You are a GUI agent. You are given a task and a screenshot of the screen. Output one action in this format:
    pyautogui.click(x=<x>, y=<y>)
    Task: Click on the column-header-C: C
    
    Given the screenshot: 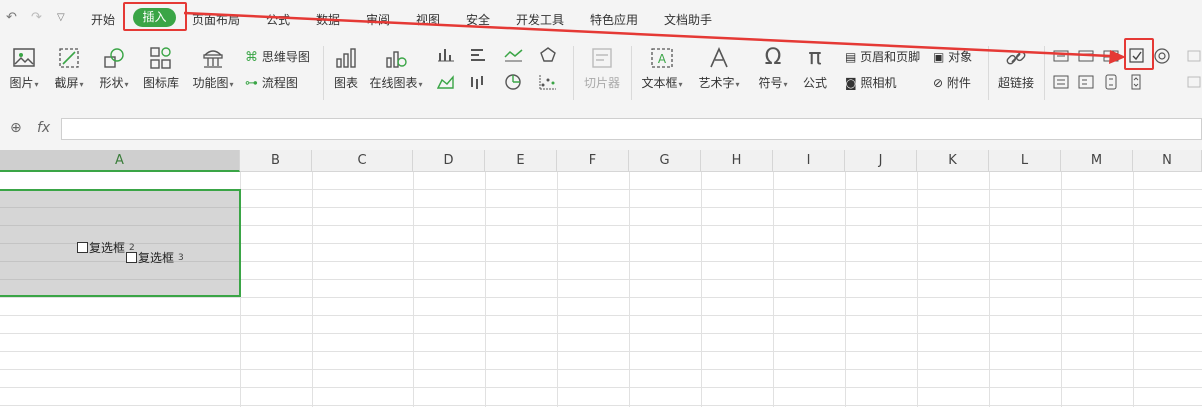 What is the action you would take?
    pyautogui.click(x=362, y=161)
    